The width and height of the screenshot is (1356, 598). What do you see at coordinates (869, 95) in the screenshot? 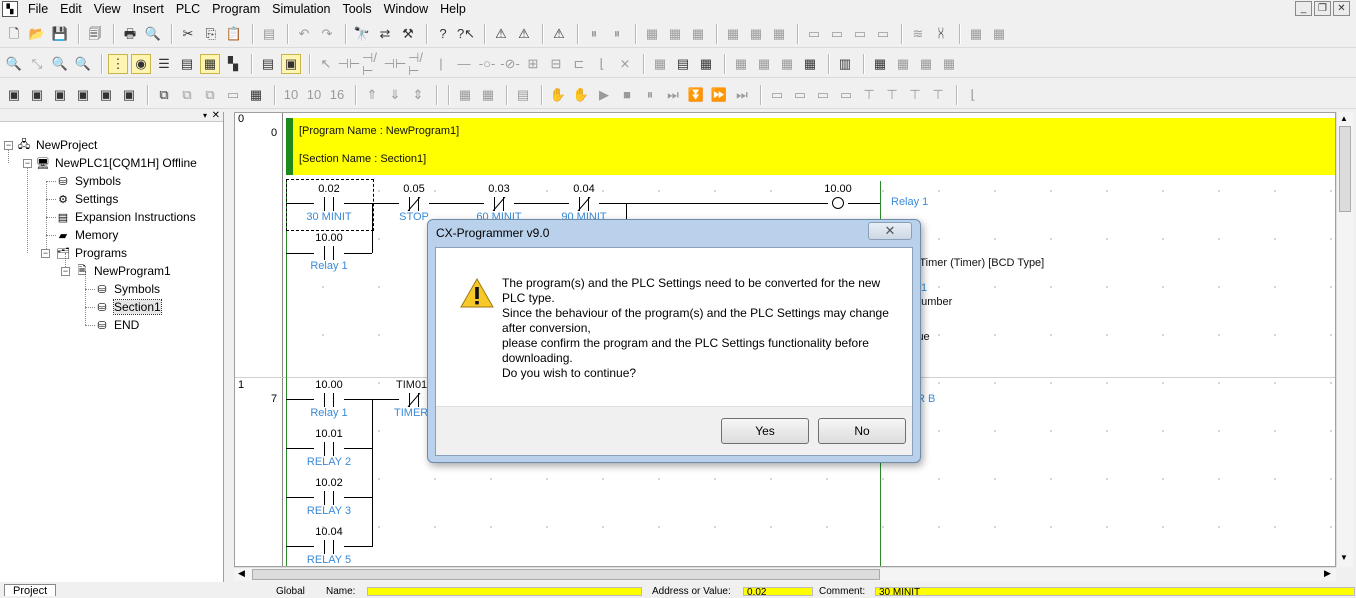
I see `sim-trace-icon: ⊤` at bounding box center [869, 95].